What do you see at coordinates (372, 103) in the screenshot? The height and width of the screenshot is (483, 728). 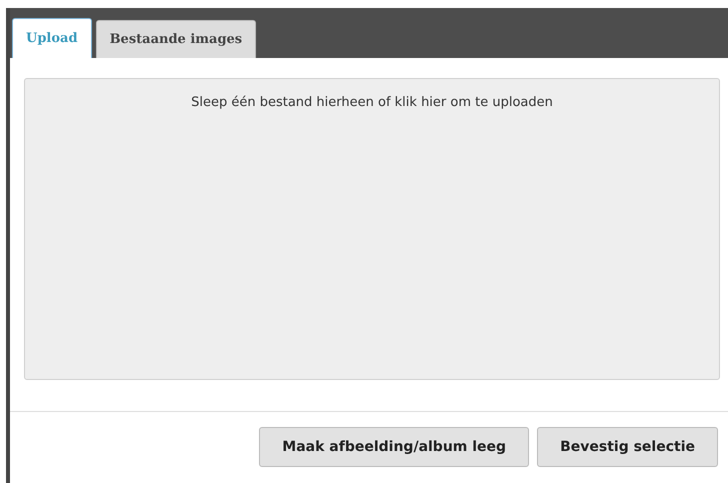 I see `drop-zone-text: Sleep één bestand hierheen of klik hier om te uploaden` at bounding box center [372, 103].